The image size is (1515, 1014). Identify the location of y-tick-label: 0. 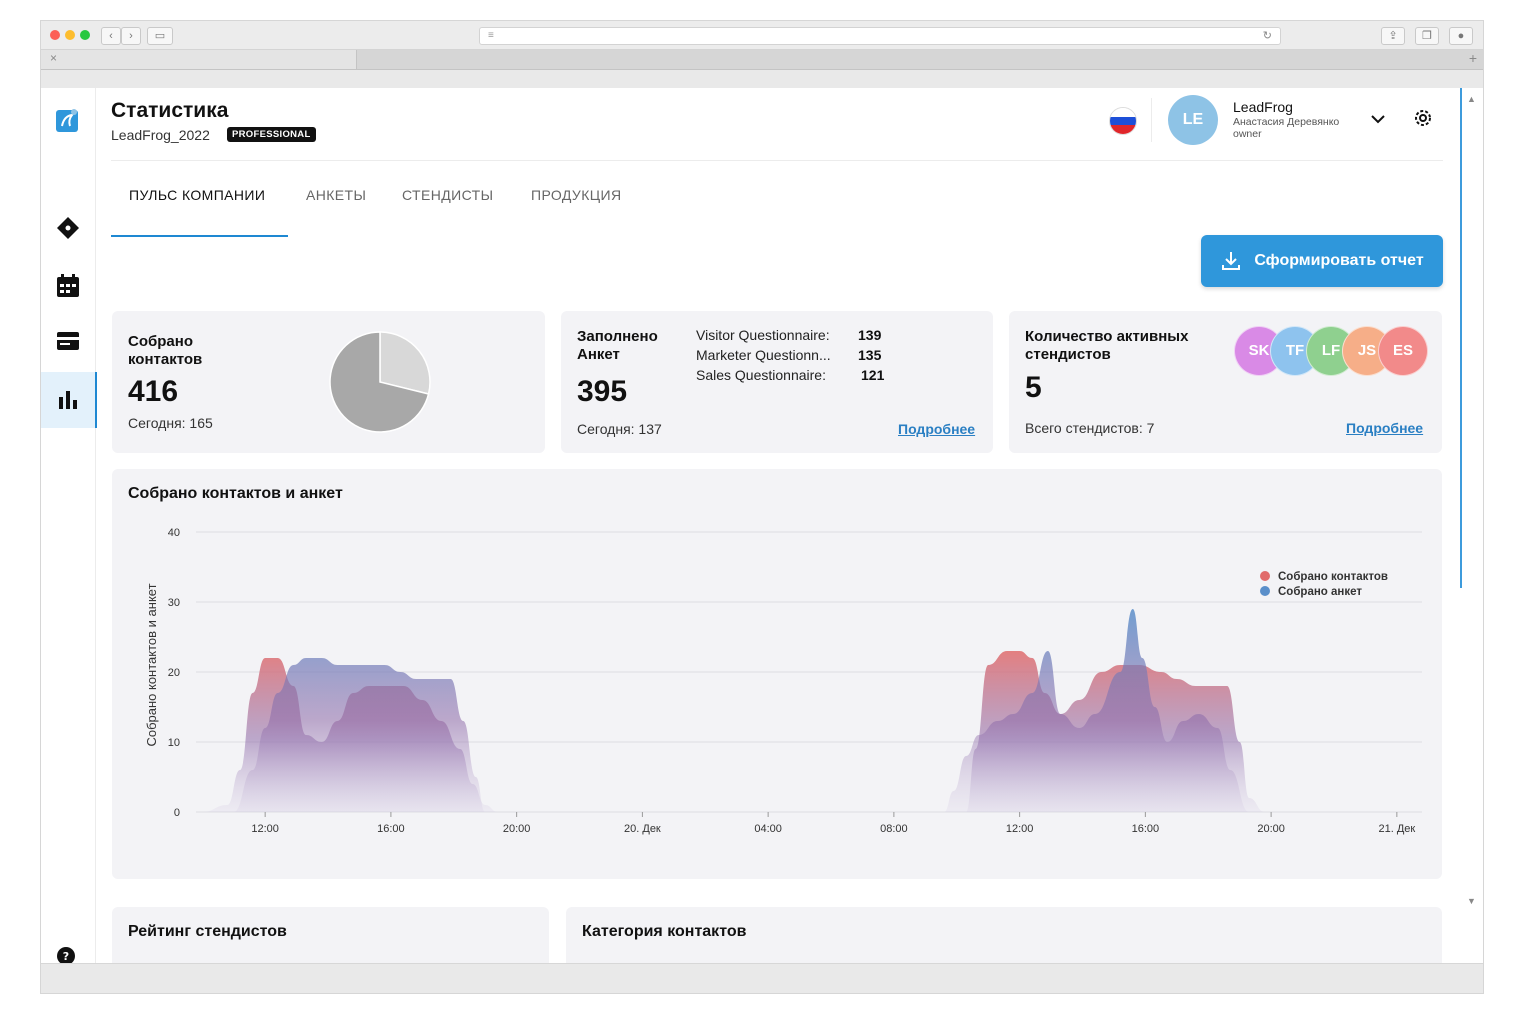
(177, 813).